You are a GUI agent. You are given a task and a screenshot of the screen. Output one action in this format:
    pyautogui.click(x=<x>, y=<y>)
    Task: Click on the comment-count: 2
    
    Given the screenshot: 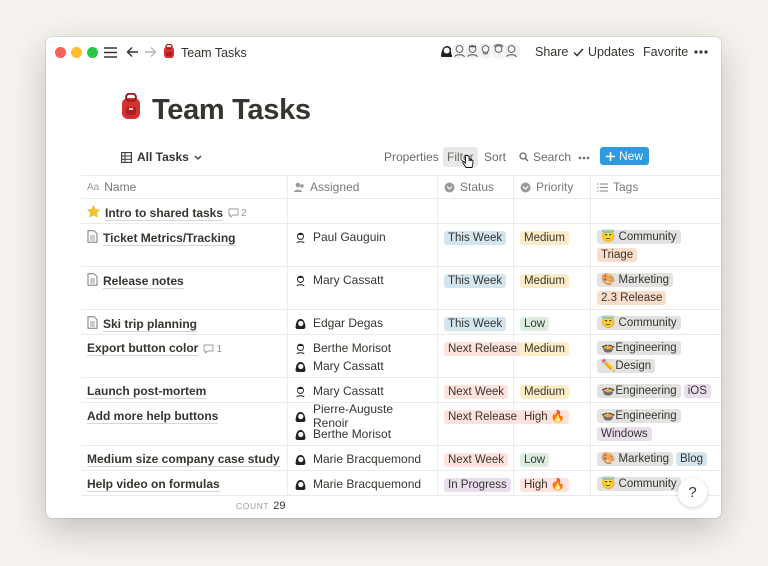 What is the action you would take?
    pyautogui.click(x=237, y=213)
    